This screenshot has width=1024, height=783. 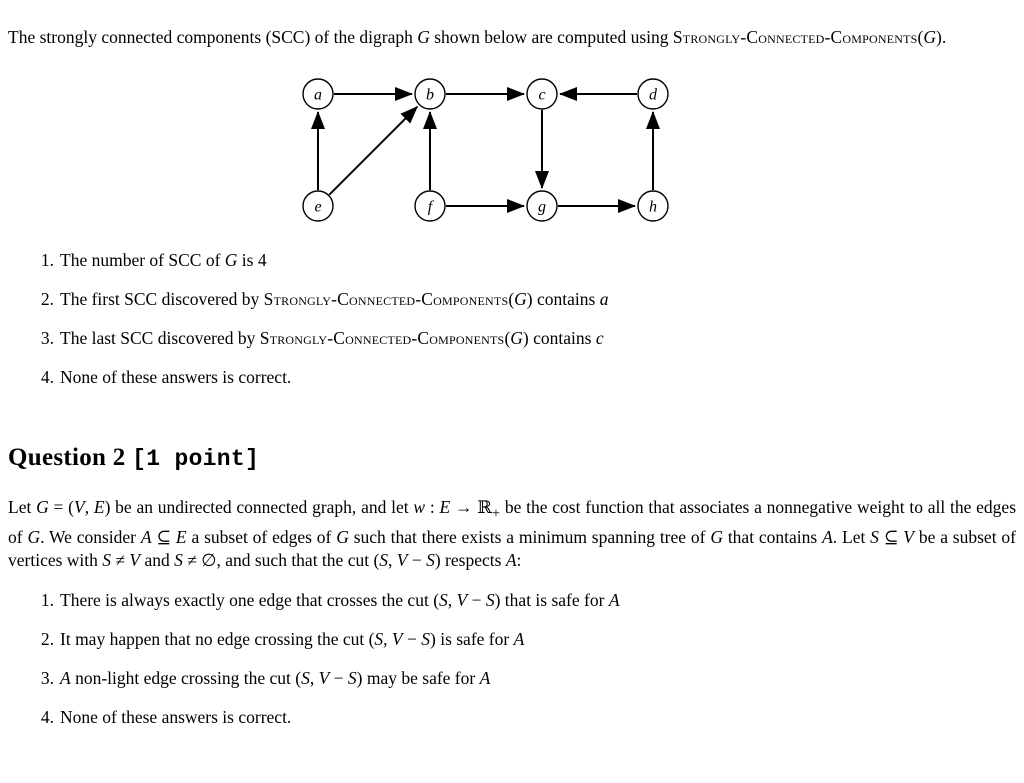 I want to click on intro-text-part2: shown below are computed using, so click(x=551, y=36).